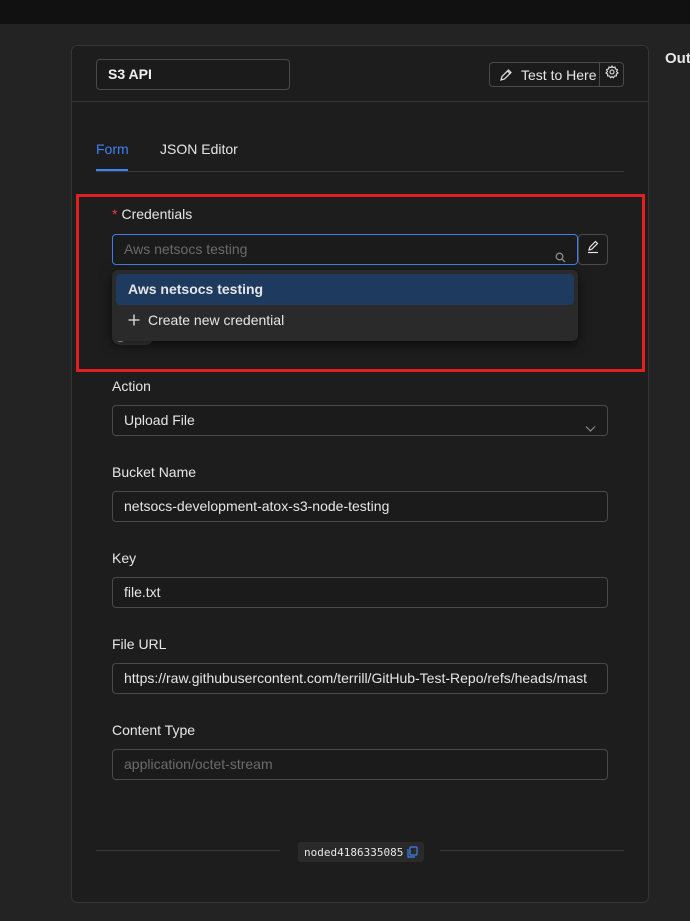 This screenshot has width=690, height=921. Describe the element at coordinates (112, 170) in the screenshot. I see `active-tab-indicator` at that location.